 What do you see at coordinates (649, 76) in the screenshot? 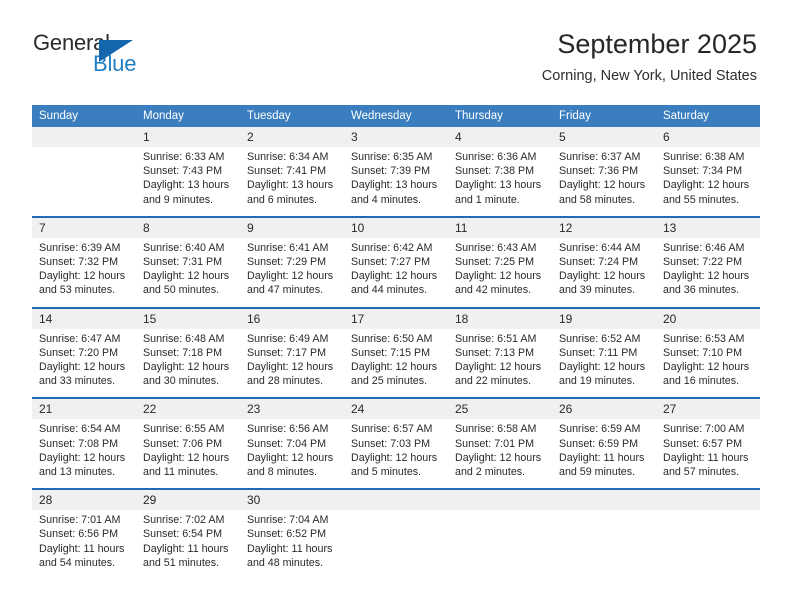
I see `page-subtitle-location: Corning, New York, United States` at bounding box center [649, 76].